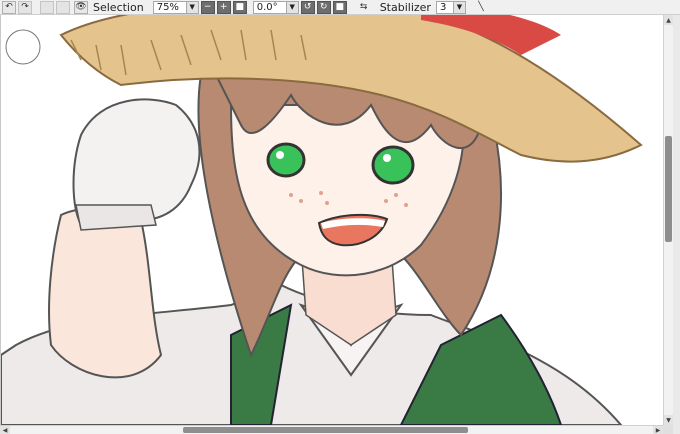  What do you see at coordinates (323, 7) in the screenshot?
I see `rotate-cw-icon: ↻` at bounding box center [323, 7].